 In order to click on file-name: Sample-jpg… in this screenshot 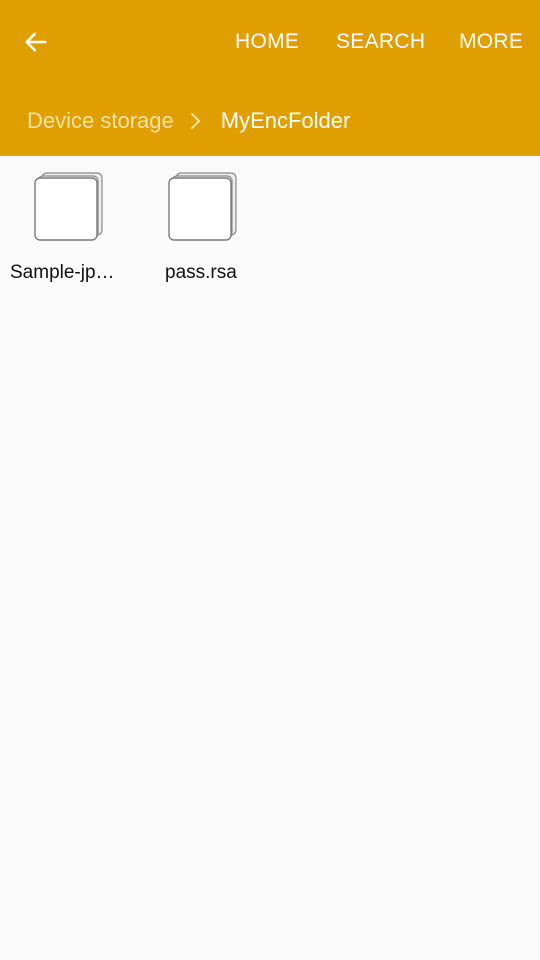, I will do `click(67, 272)`.